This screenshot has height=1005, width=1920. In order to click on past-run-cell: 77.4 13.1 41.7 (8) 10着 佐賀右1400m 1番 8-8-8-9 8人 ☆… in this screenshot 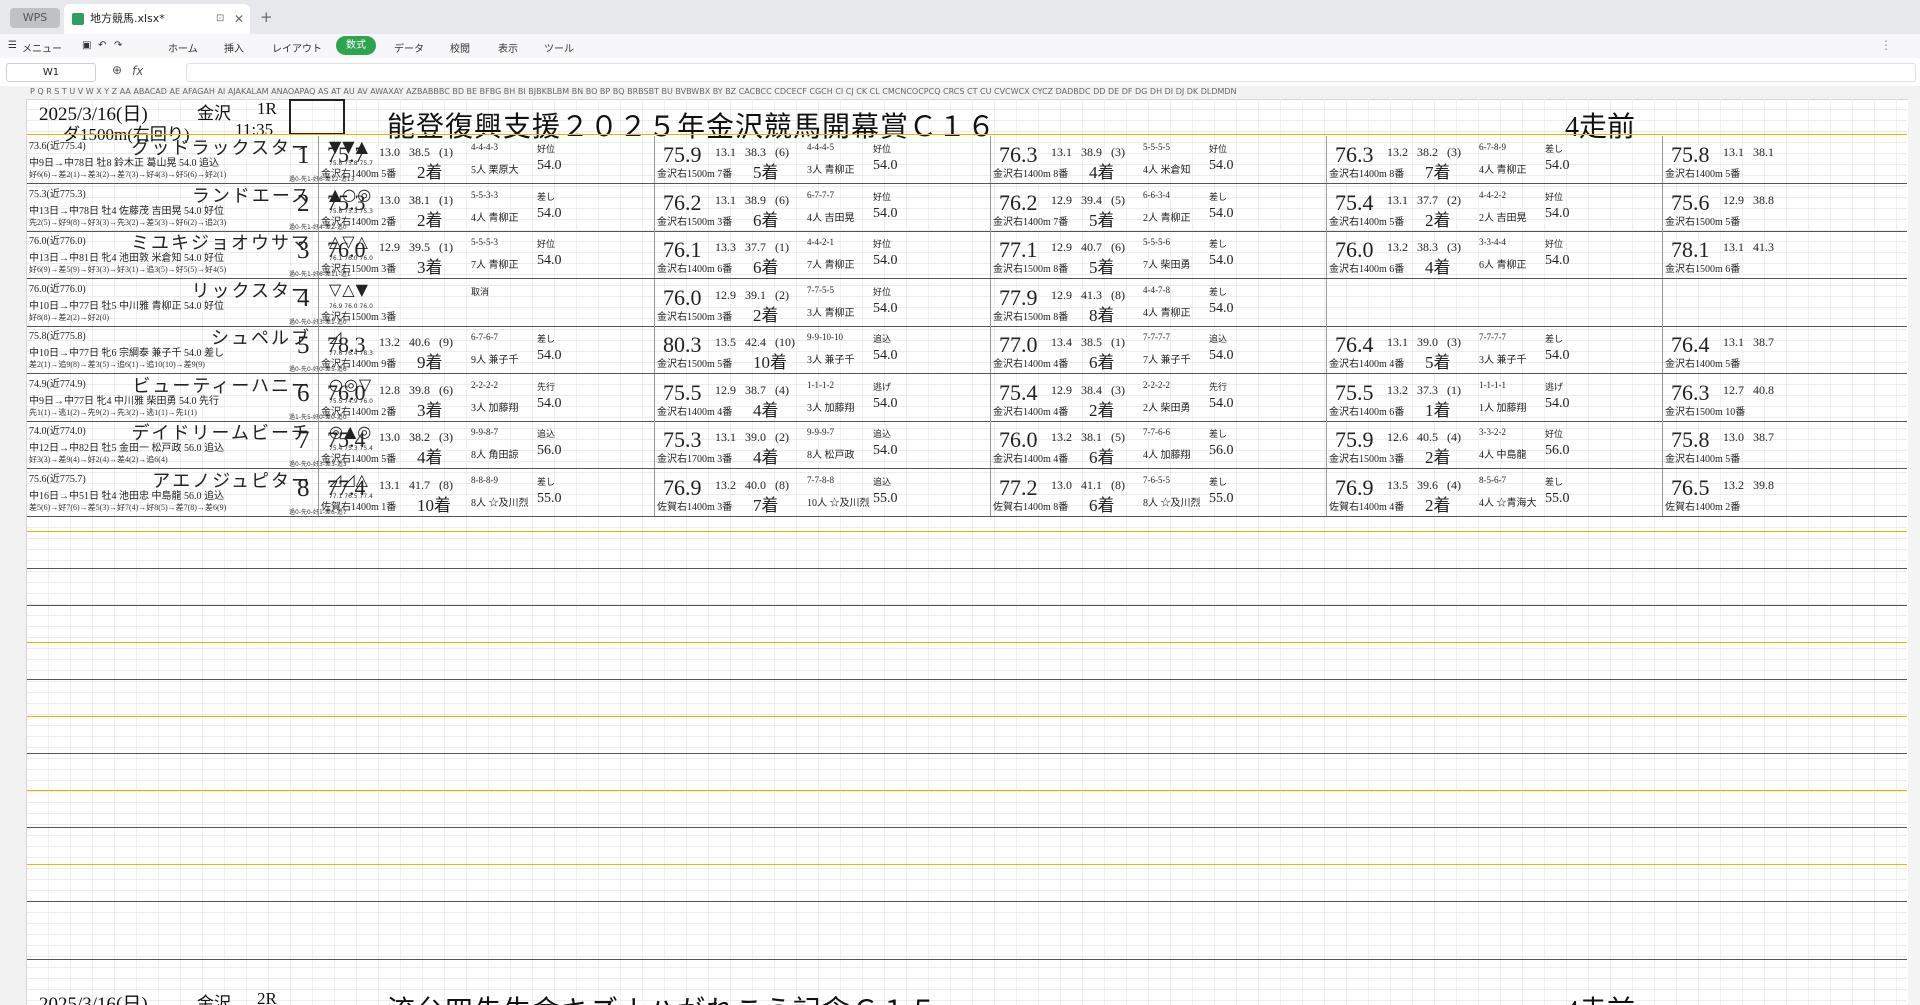, I will do `click(487, 492)`.